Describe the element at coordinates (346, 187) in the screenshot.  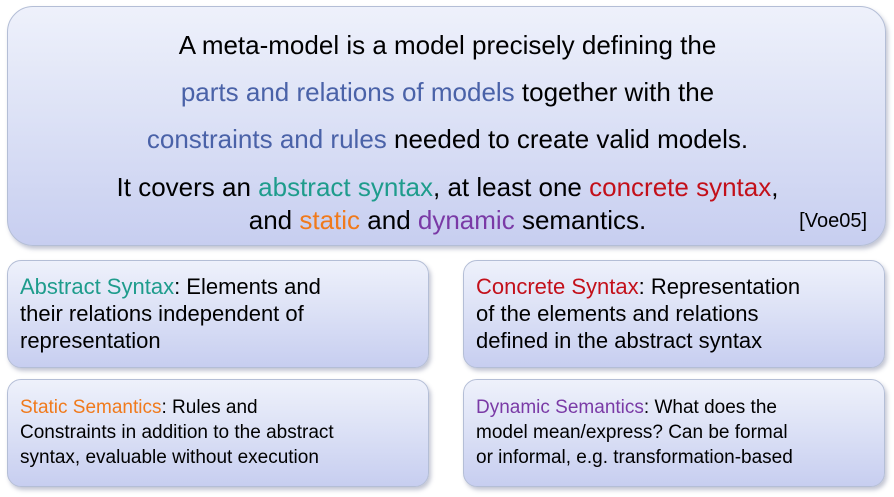
I see `term-abstract-syntax: abstract syntax` at that location.